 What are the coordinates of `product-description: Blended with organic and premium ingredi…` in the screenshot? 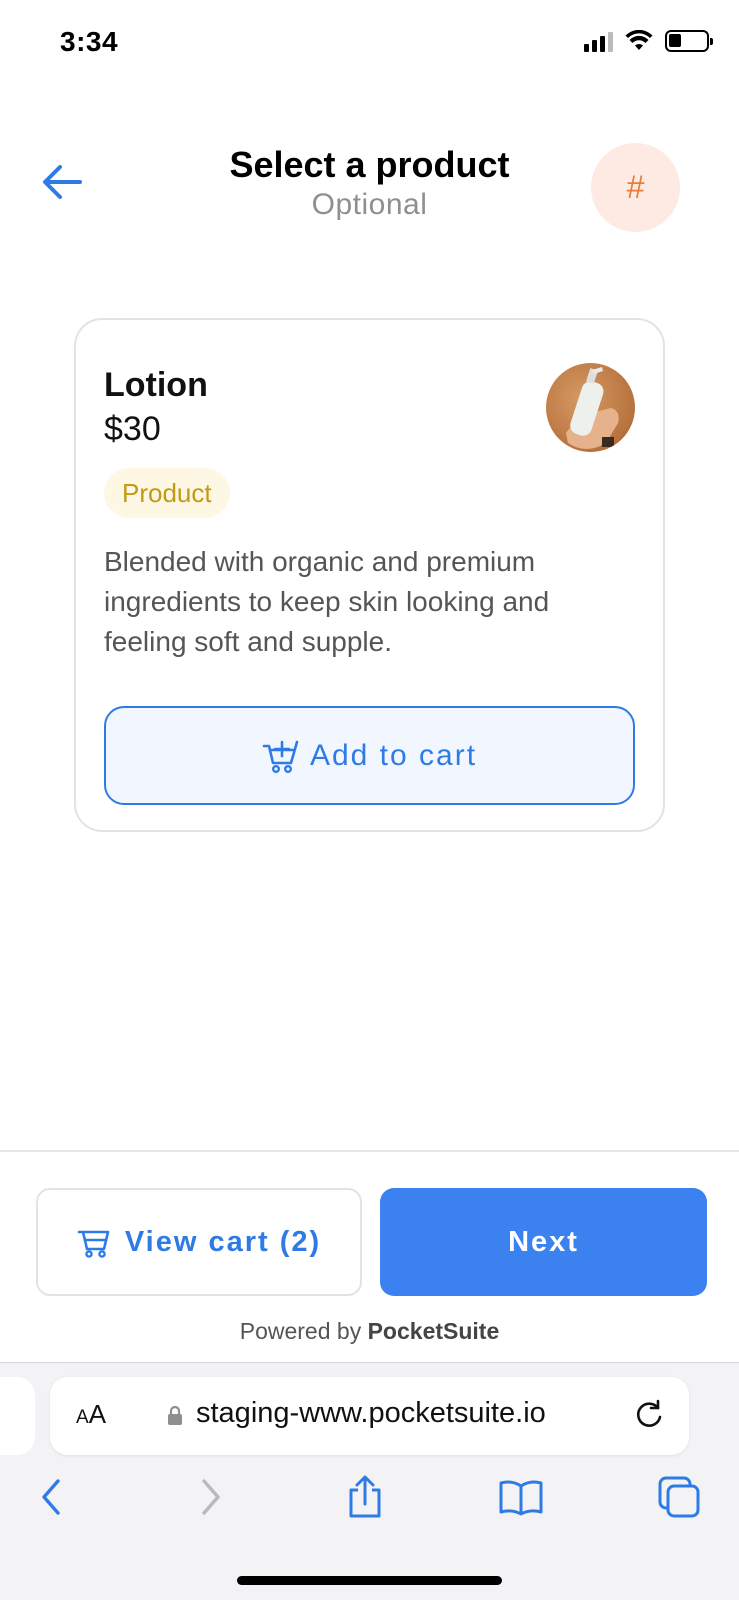 It's located at (327, 601).